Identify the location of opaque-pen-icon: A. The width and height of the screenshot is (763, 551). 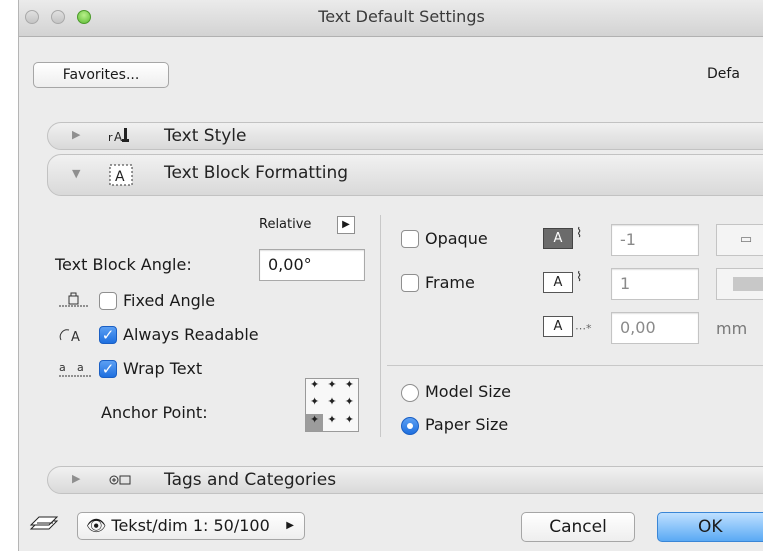
(558, 238).